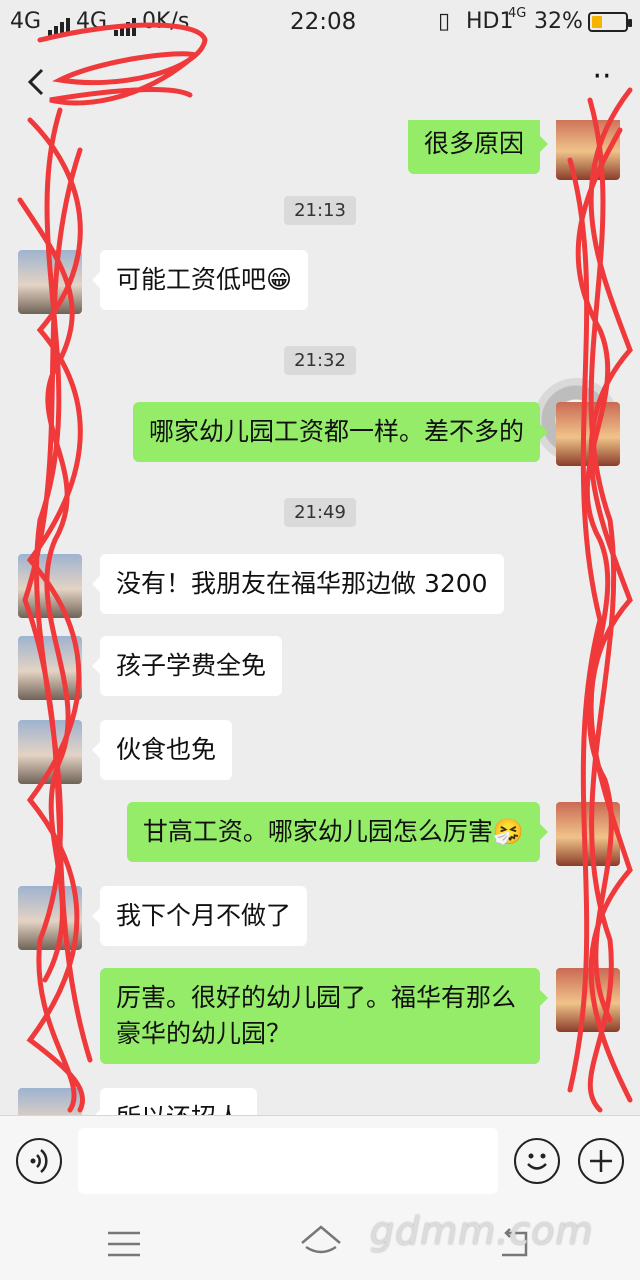  I want to click on system-nav-bar: gdmm.com, so click(320, 1243).